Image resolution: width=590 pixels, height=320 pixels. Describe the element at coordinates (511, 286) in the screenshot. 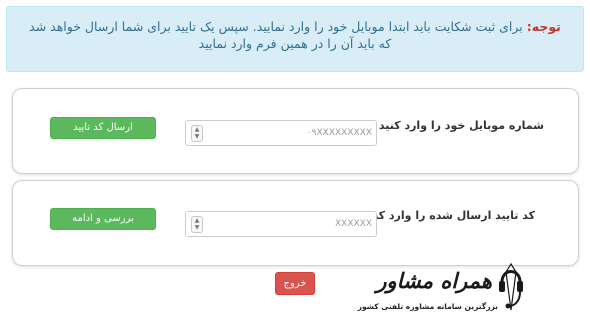

I see `headset-icon` at that location.